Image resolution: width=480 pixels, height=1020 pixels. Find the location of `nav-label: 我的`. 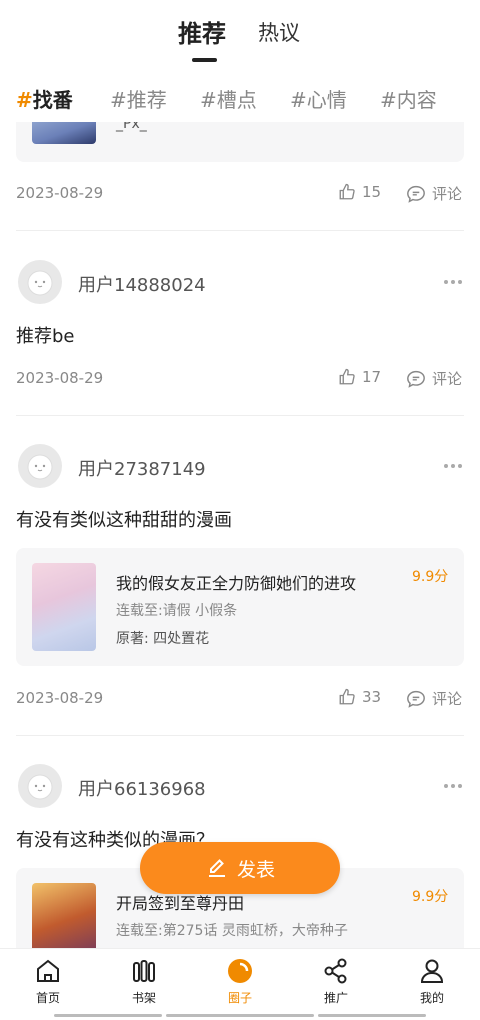

nav-label: 我的 is located at coordinates (431, 998).